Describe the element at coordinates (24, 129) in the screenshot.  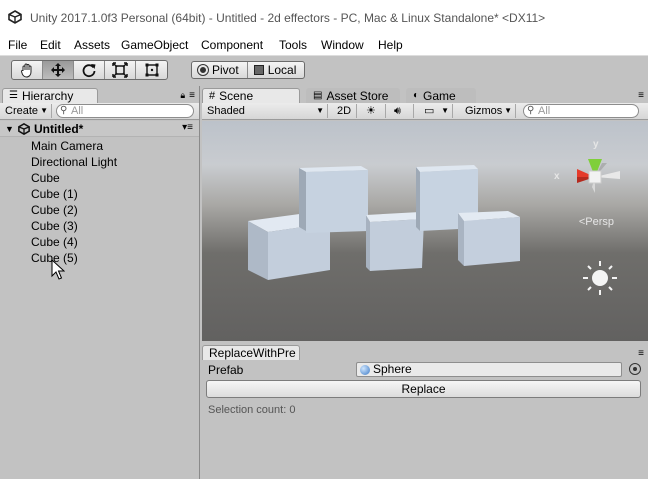
I see `unity-scene-icon` at that location.